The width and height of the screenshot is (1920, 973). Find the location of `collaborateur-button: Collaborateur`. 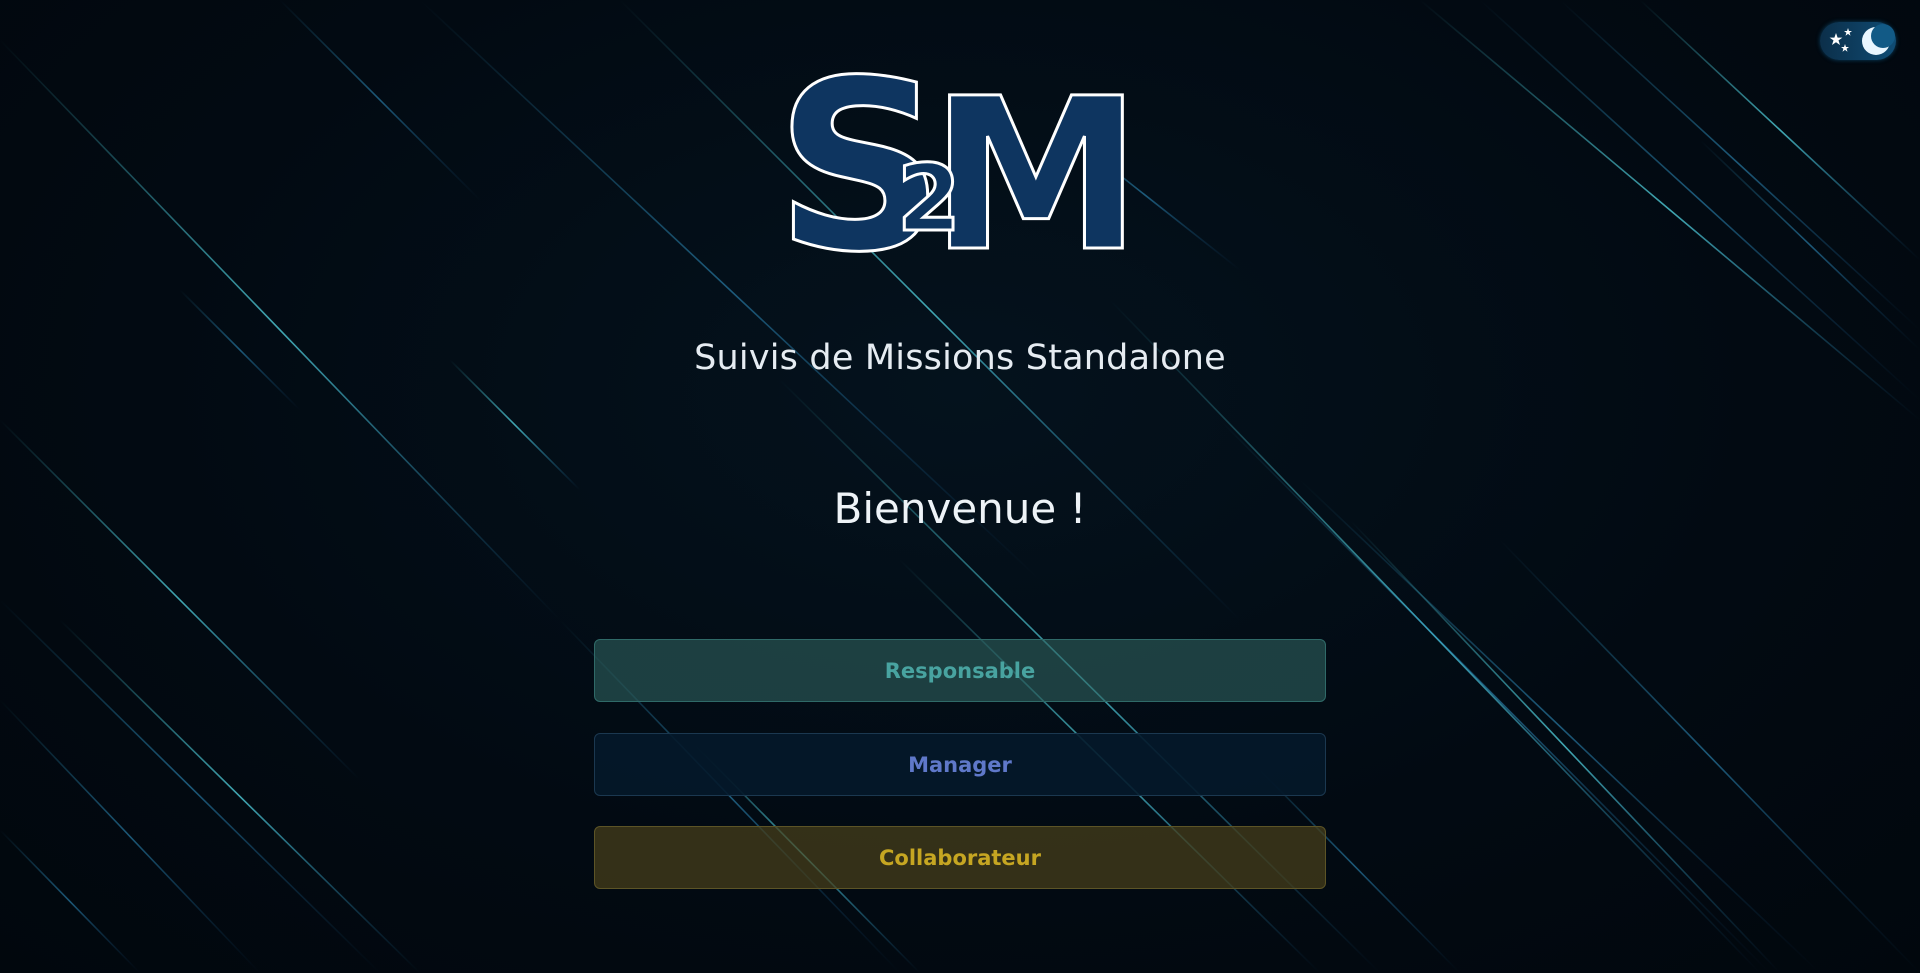

collaborateur-button: Collaborateur is located at coordinates (960, 857).